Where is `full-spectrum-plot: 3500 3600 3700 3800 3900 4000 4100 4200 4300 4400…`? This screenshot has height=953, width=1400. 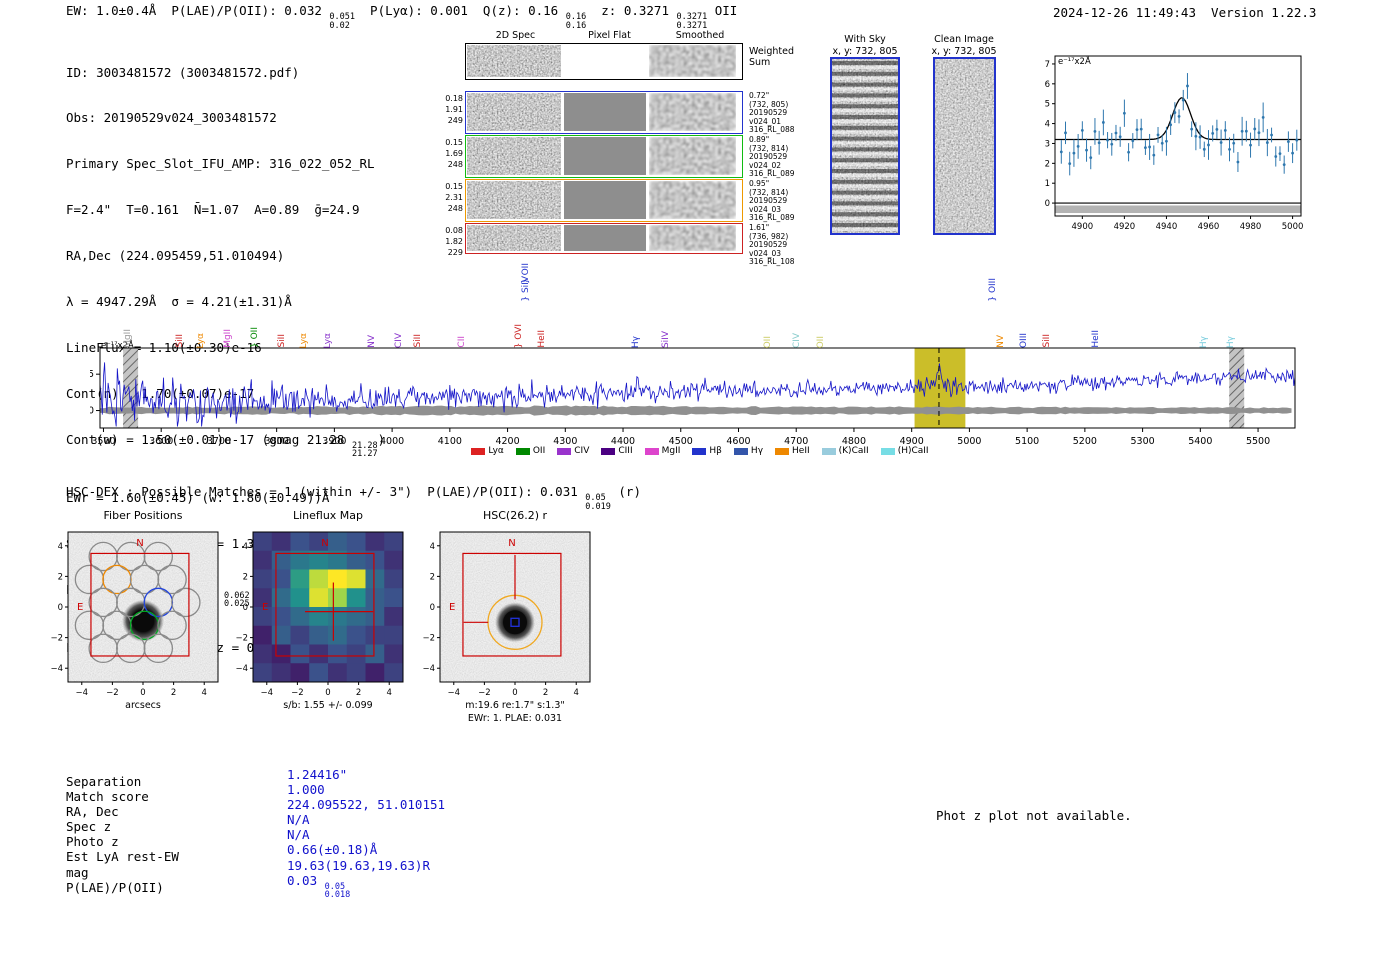 full-spectrum-plot: 3500 3600 3700 3800 3900 4000 4100 4200 4300 4400… is located at coordinates (693, 397).